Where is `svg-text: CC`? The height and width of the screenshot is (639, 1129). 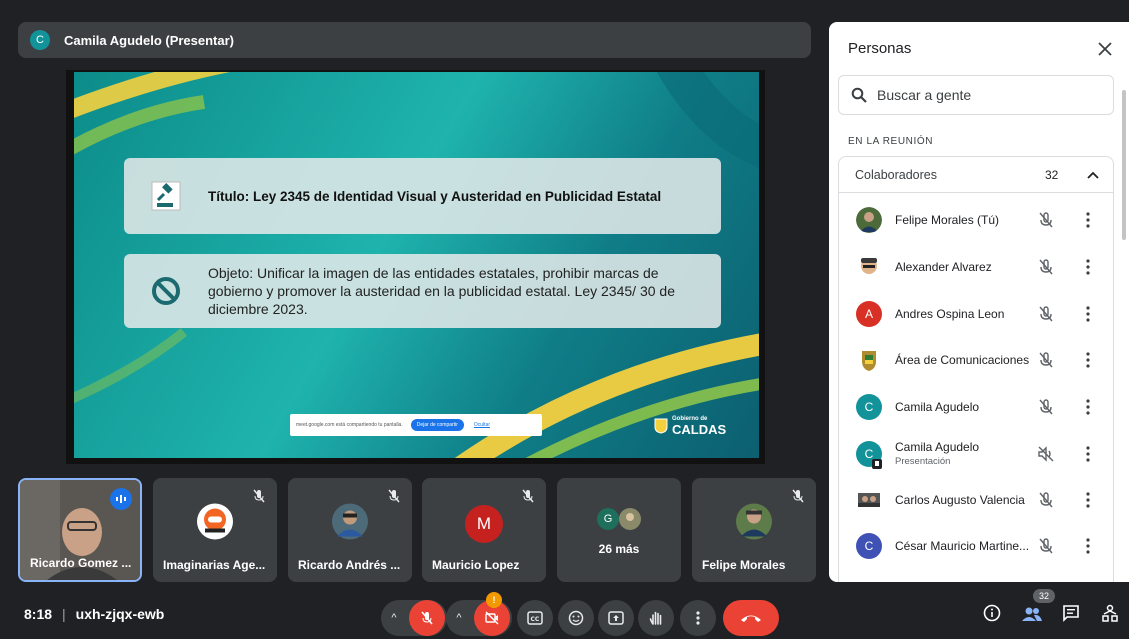 svg-text: CC is located at coordinates (535, 619).